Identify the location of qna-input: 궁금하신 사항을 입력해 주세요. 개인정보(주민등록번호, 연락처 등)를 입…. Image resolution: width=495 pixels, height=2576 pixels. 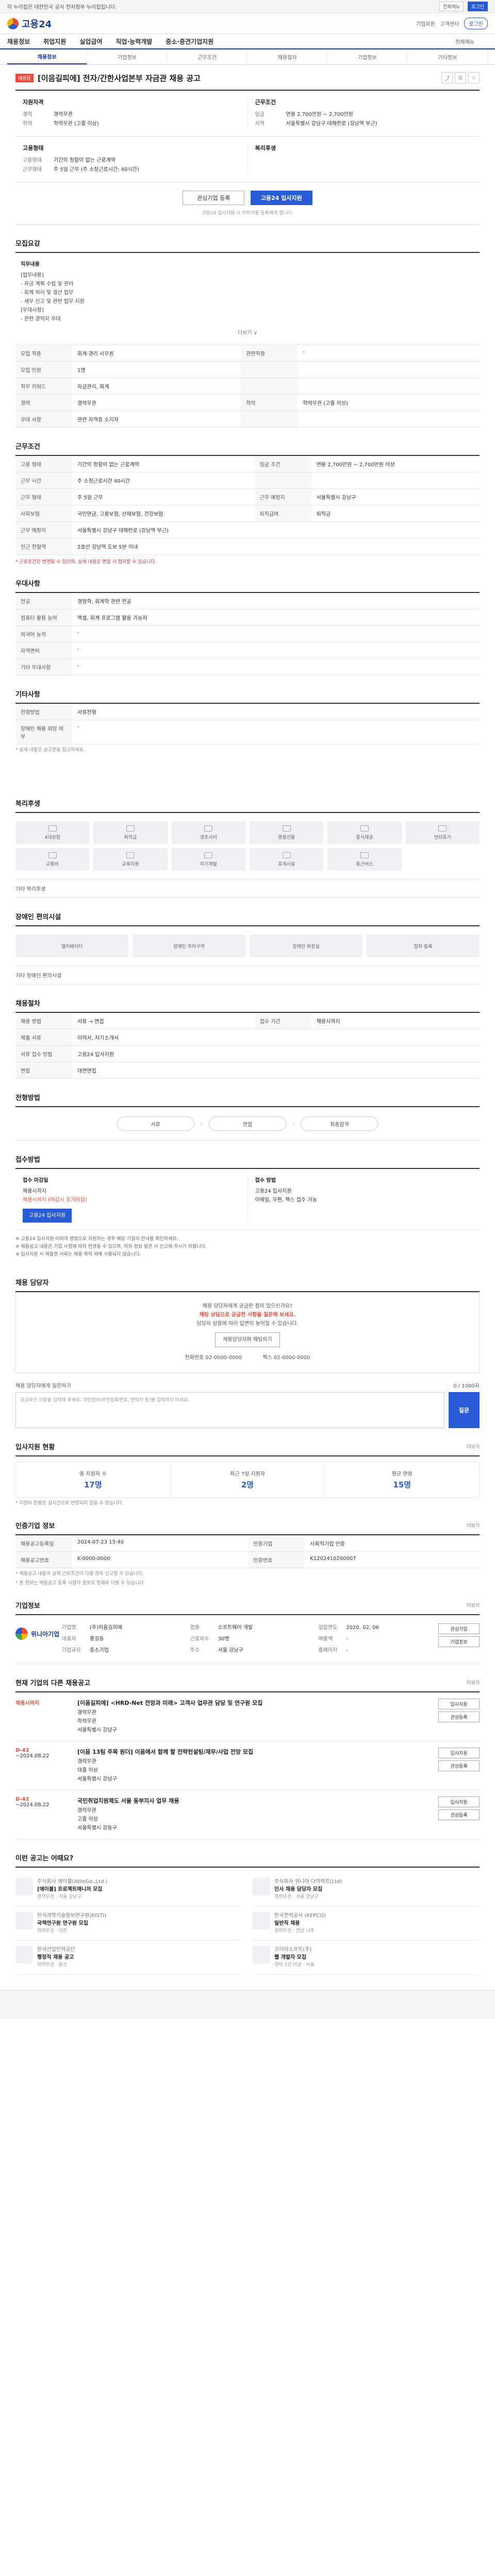
(230, 1410).